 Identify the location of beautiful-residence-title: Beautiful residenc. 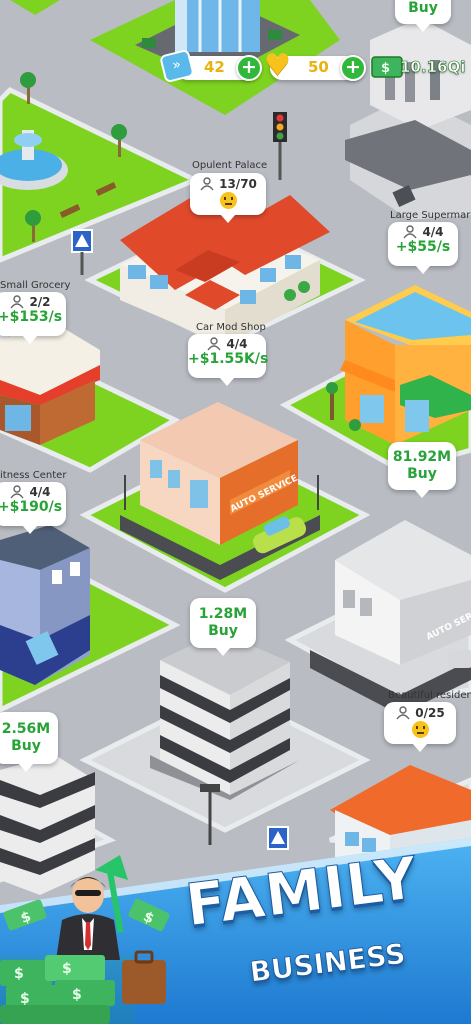
(429, 695).